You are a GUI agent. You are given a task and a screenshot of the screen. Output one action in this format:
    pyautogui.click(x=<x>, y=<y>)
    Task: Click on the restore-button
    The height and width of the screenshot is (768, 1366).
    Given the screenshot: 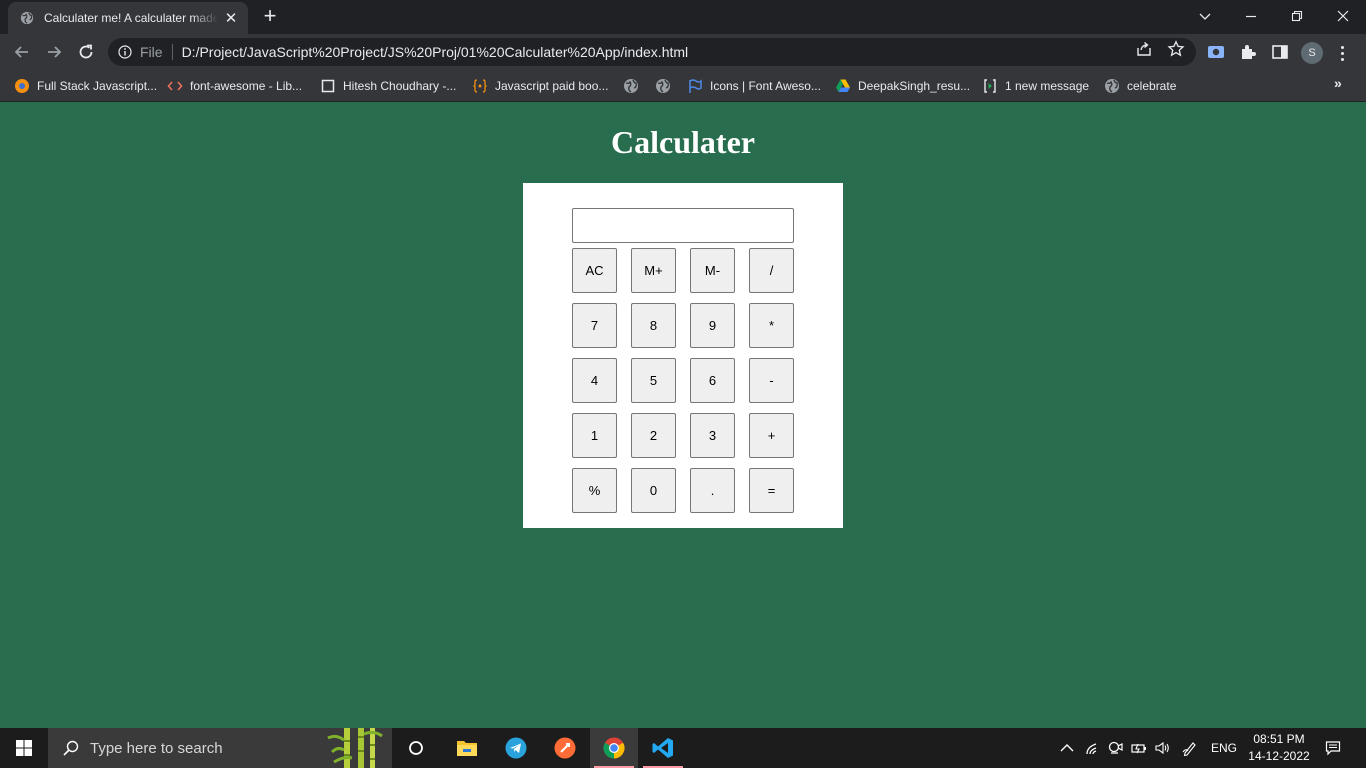 What is the action you would take?
    pyautogui.click(x=1297, y=16)
    